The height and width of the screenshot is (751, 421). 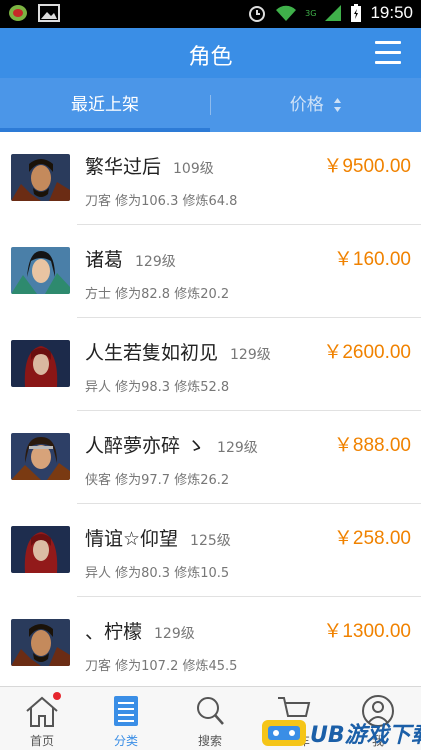 I want to click on page-title: 角色, so click(x=210, y=57).